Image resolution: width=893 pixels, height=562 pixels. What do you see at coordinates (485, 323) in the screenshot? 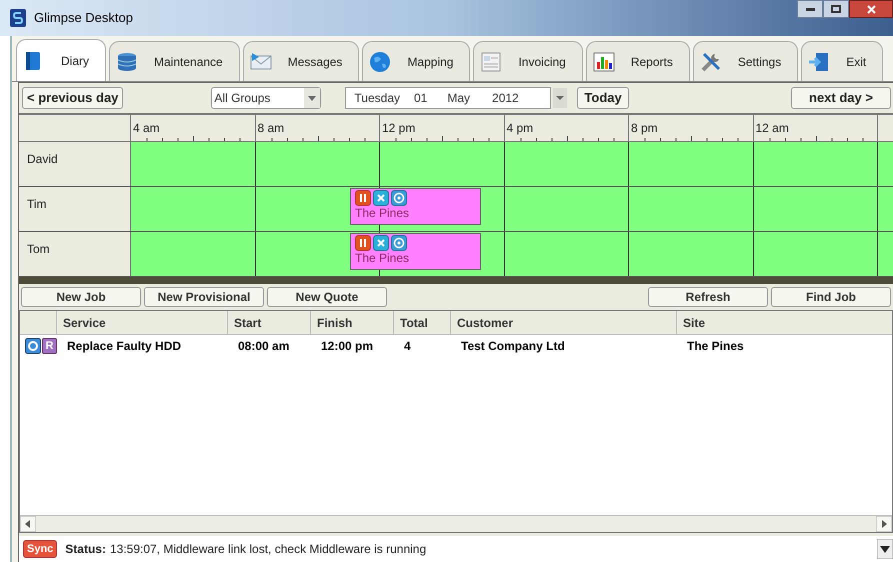
I see `column-header: Customer` at bounding box center [485, 323].